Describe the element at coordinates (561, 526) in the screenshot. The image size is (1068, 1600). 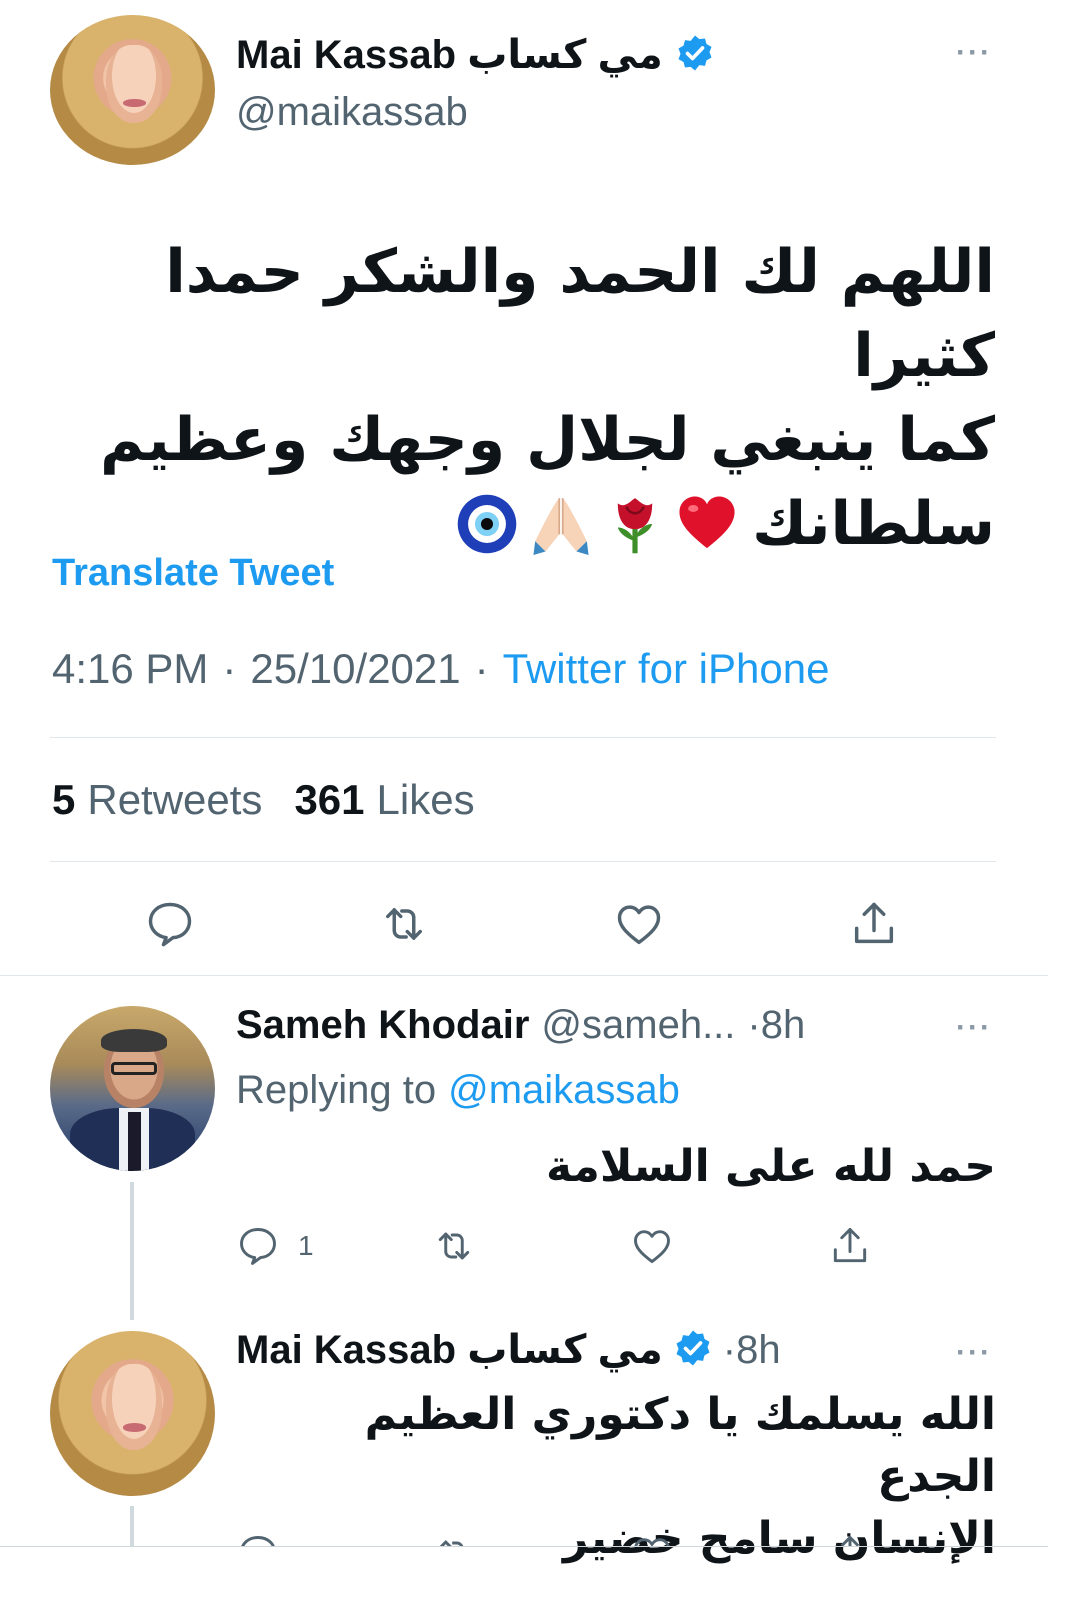
I see `folded-hands-emoji-icon` at that location.